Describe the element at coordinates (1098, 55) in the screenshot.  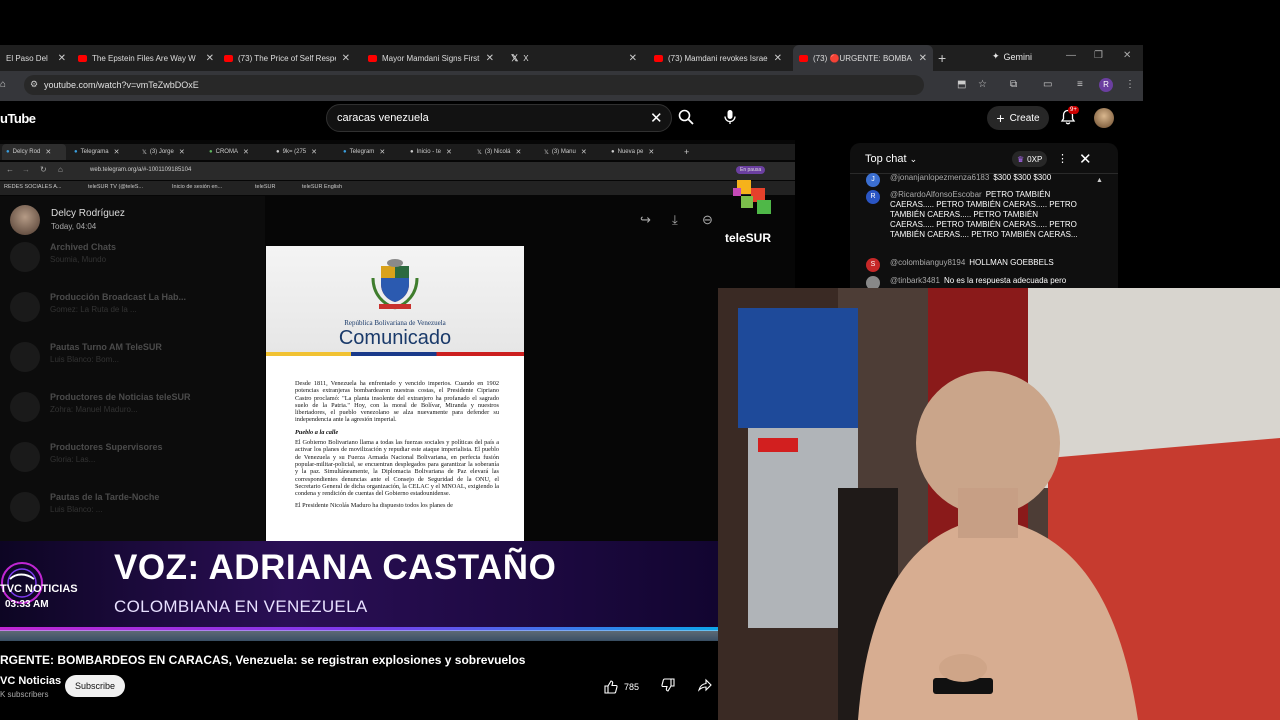
I see `maximize-icon: ❐` at that location.